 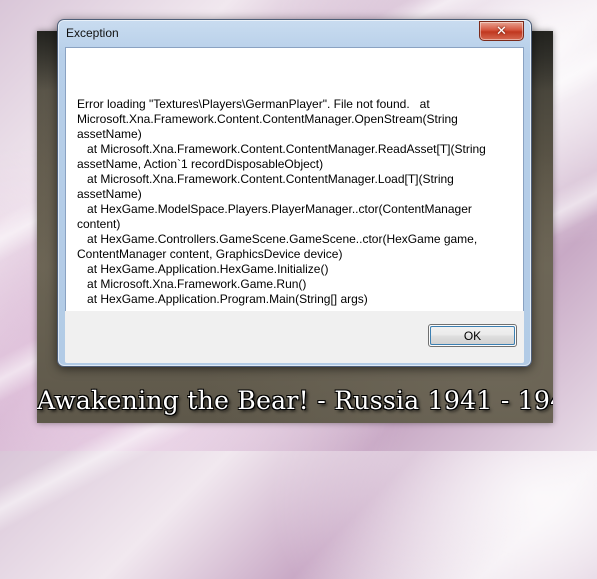 I want to click on game-caption: Awakening the Bear! - Russia 1941 - 1942, so click(x=295, y=400).